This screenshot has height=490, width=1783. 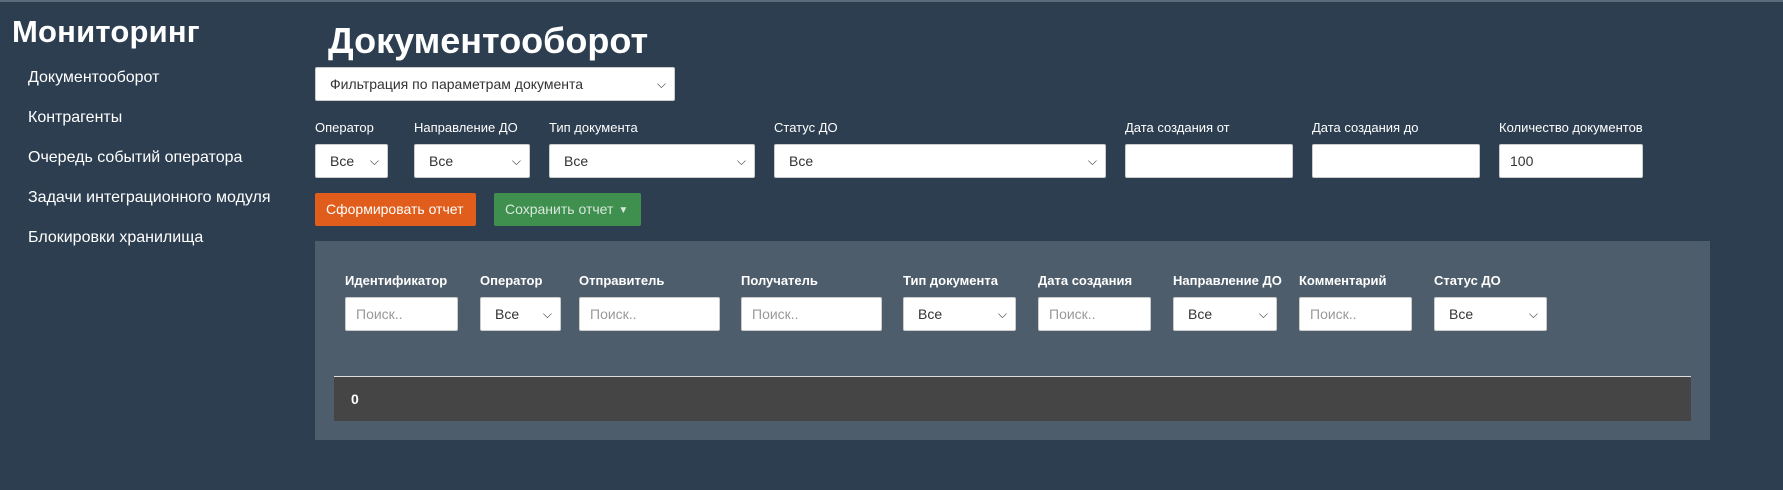 I want to click on column-doc-type: Тип документа Все ⌵, so click(x=959, y=302).